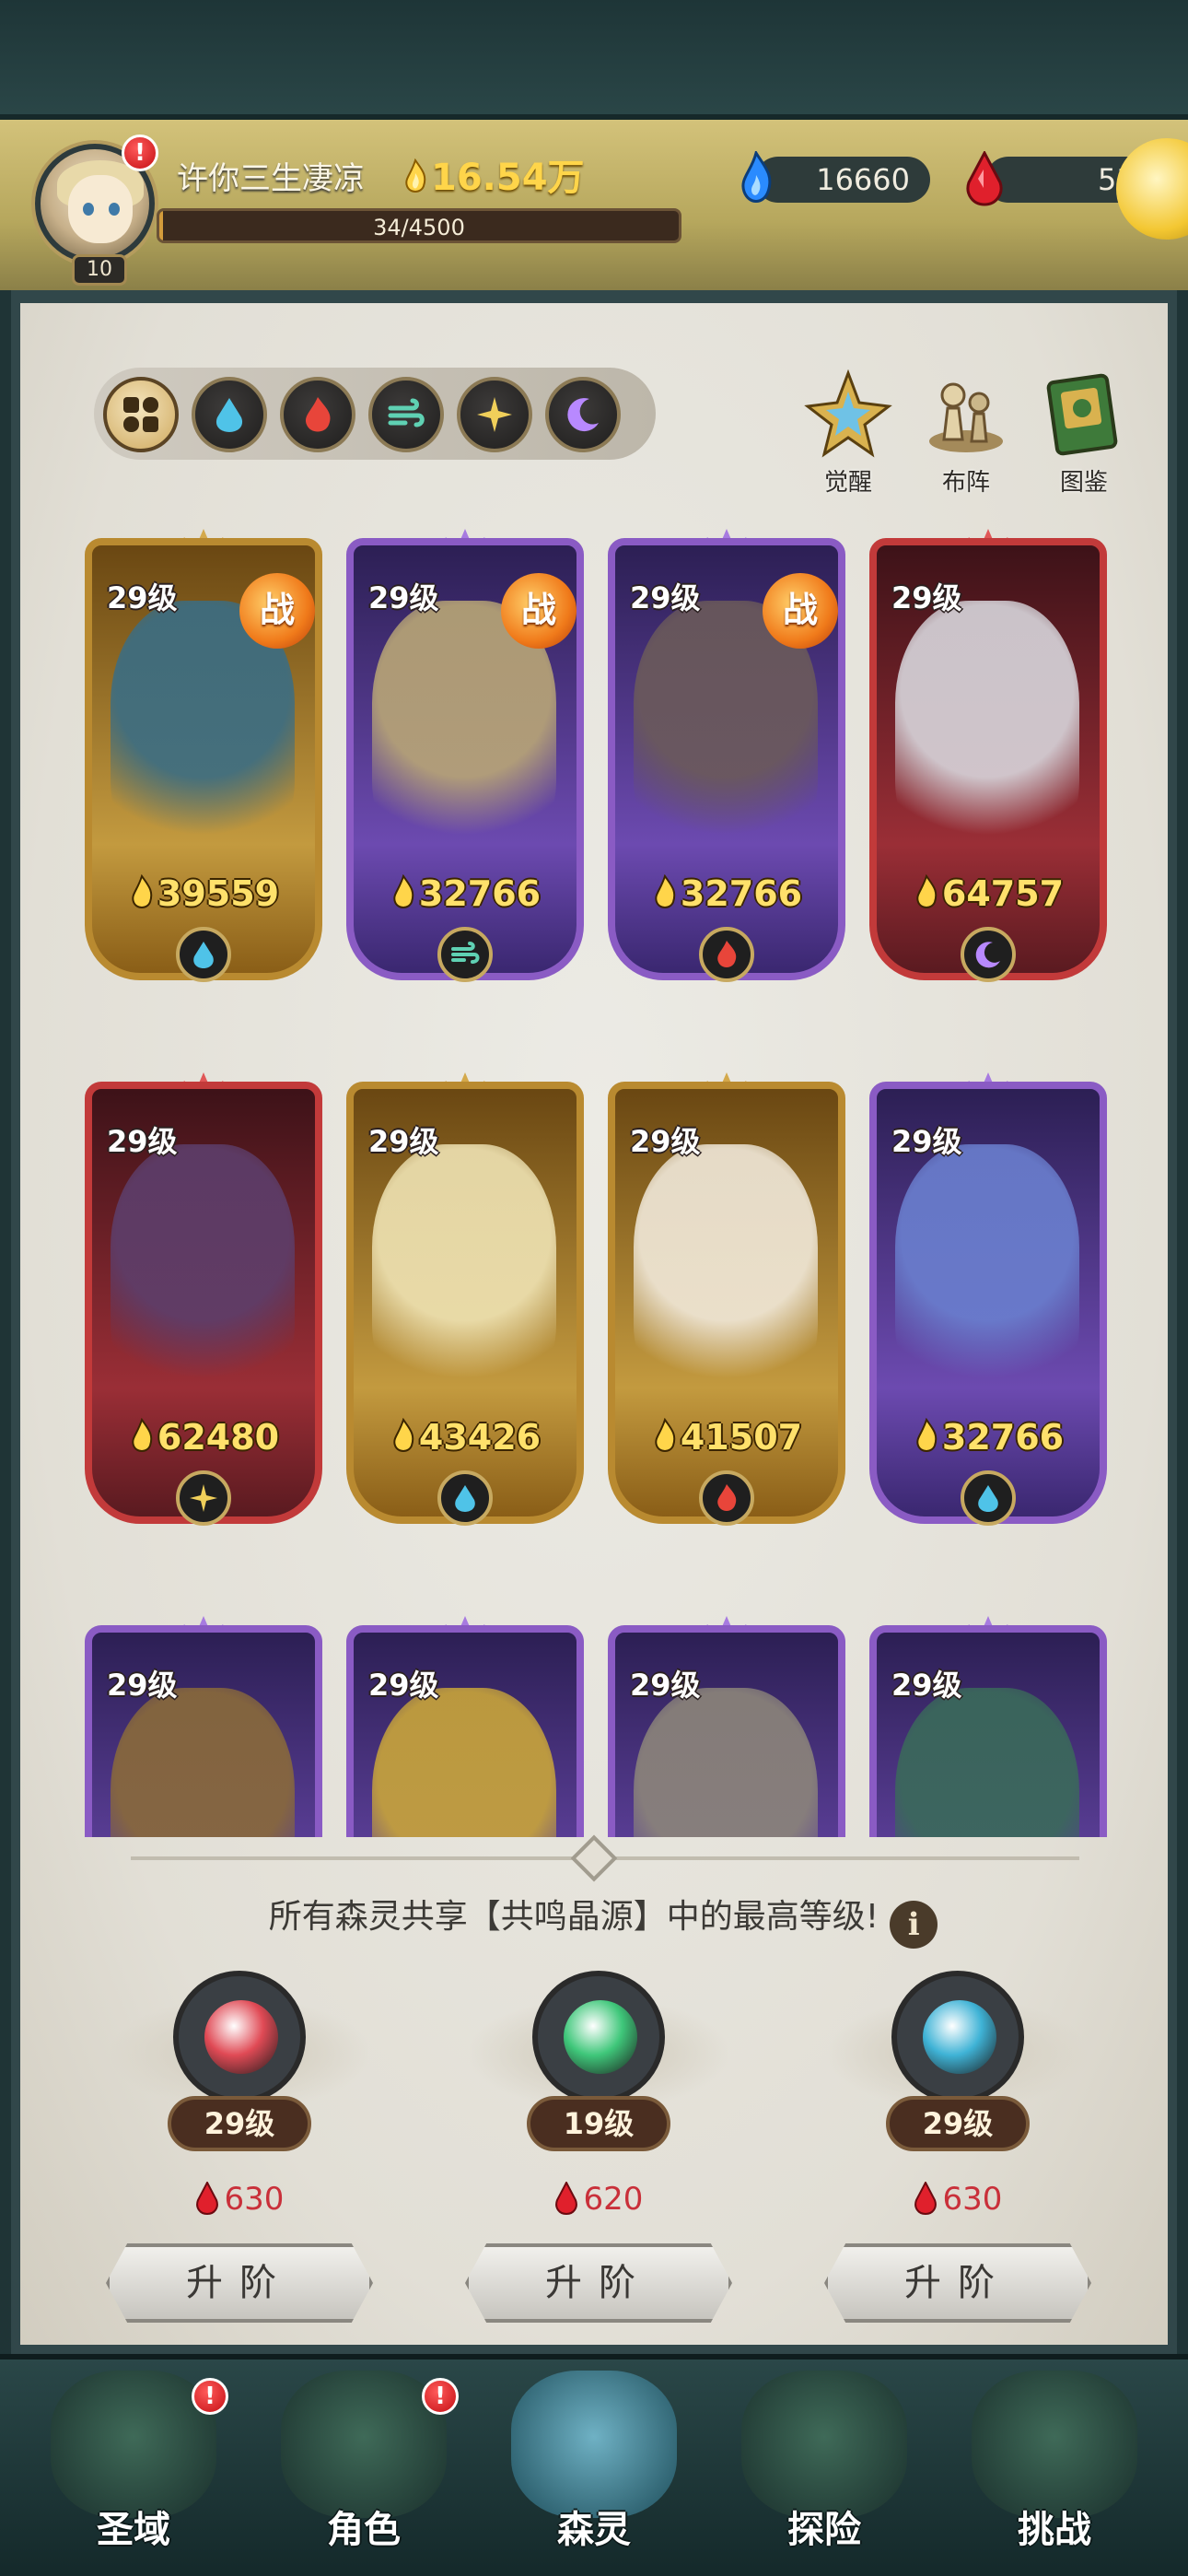 The image size is (1188, 2576). I want to click on formation-icon, so click(966, 417).